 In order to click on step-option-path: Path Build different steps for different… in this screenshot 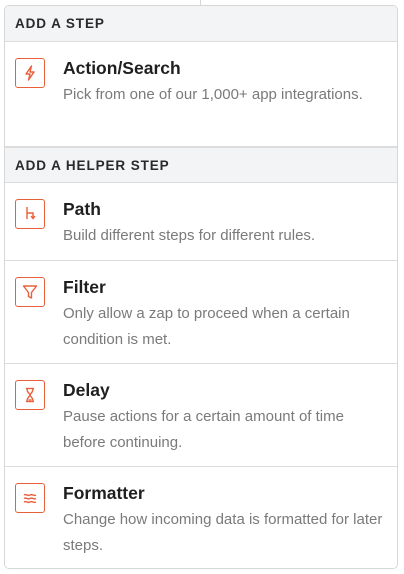, I will do `click(201, 222)`.